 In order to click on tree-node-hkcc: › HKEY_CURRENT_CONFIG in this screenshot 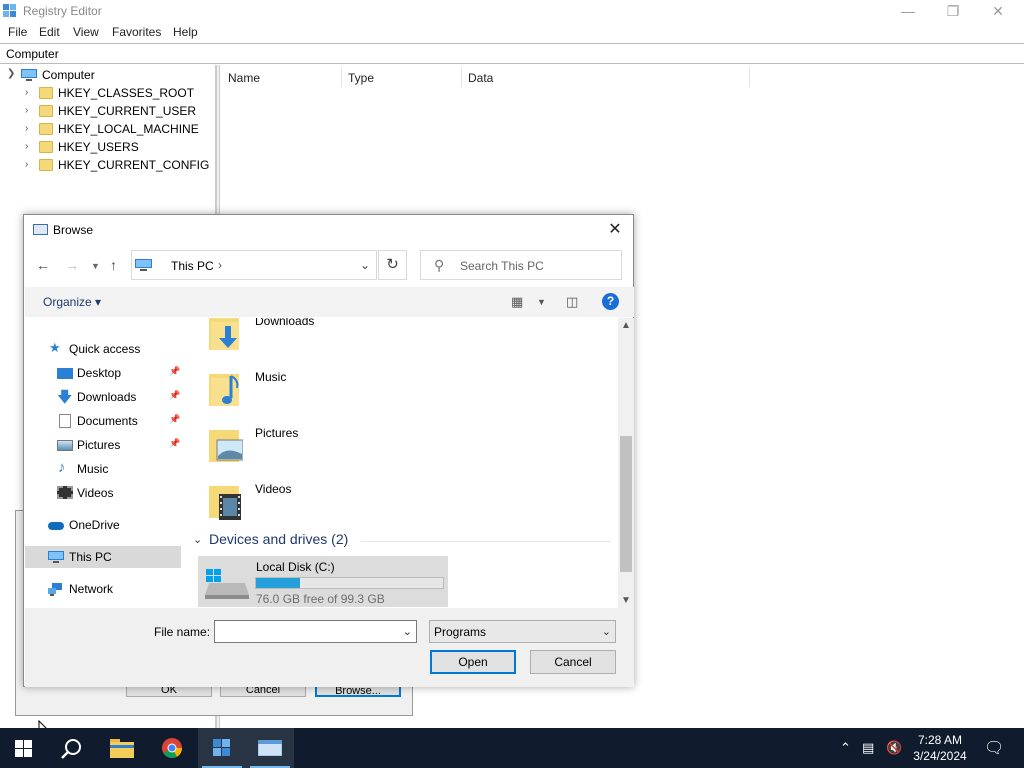, I will do `click(107, 165)`.